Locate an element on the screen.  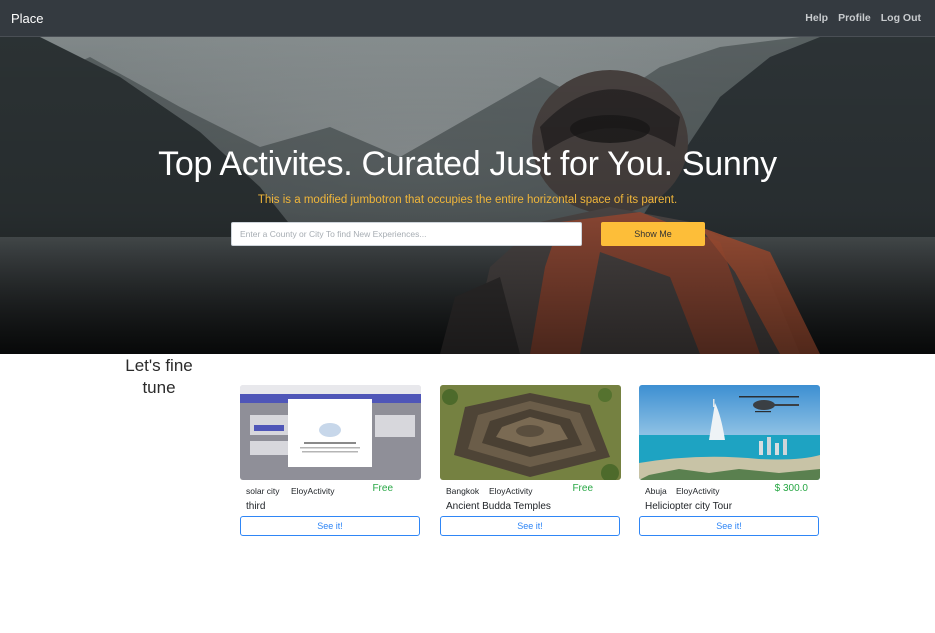
card-meta: solar city EloyActivity Free is located at coordinates (330, 489).